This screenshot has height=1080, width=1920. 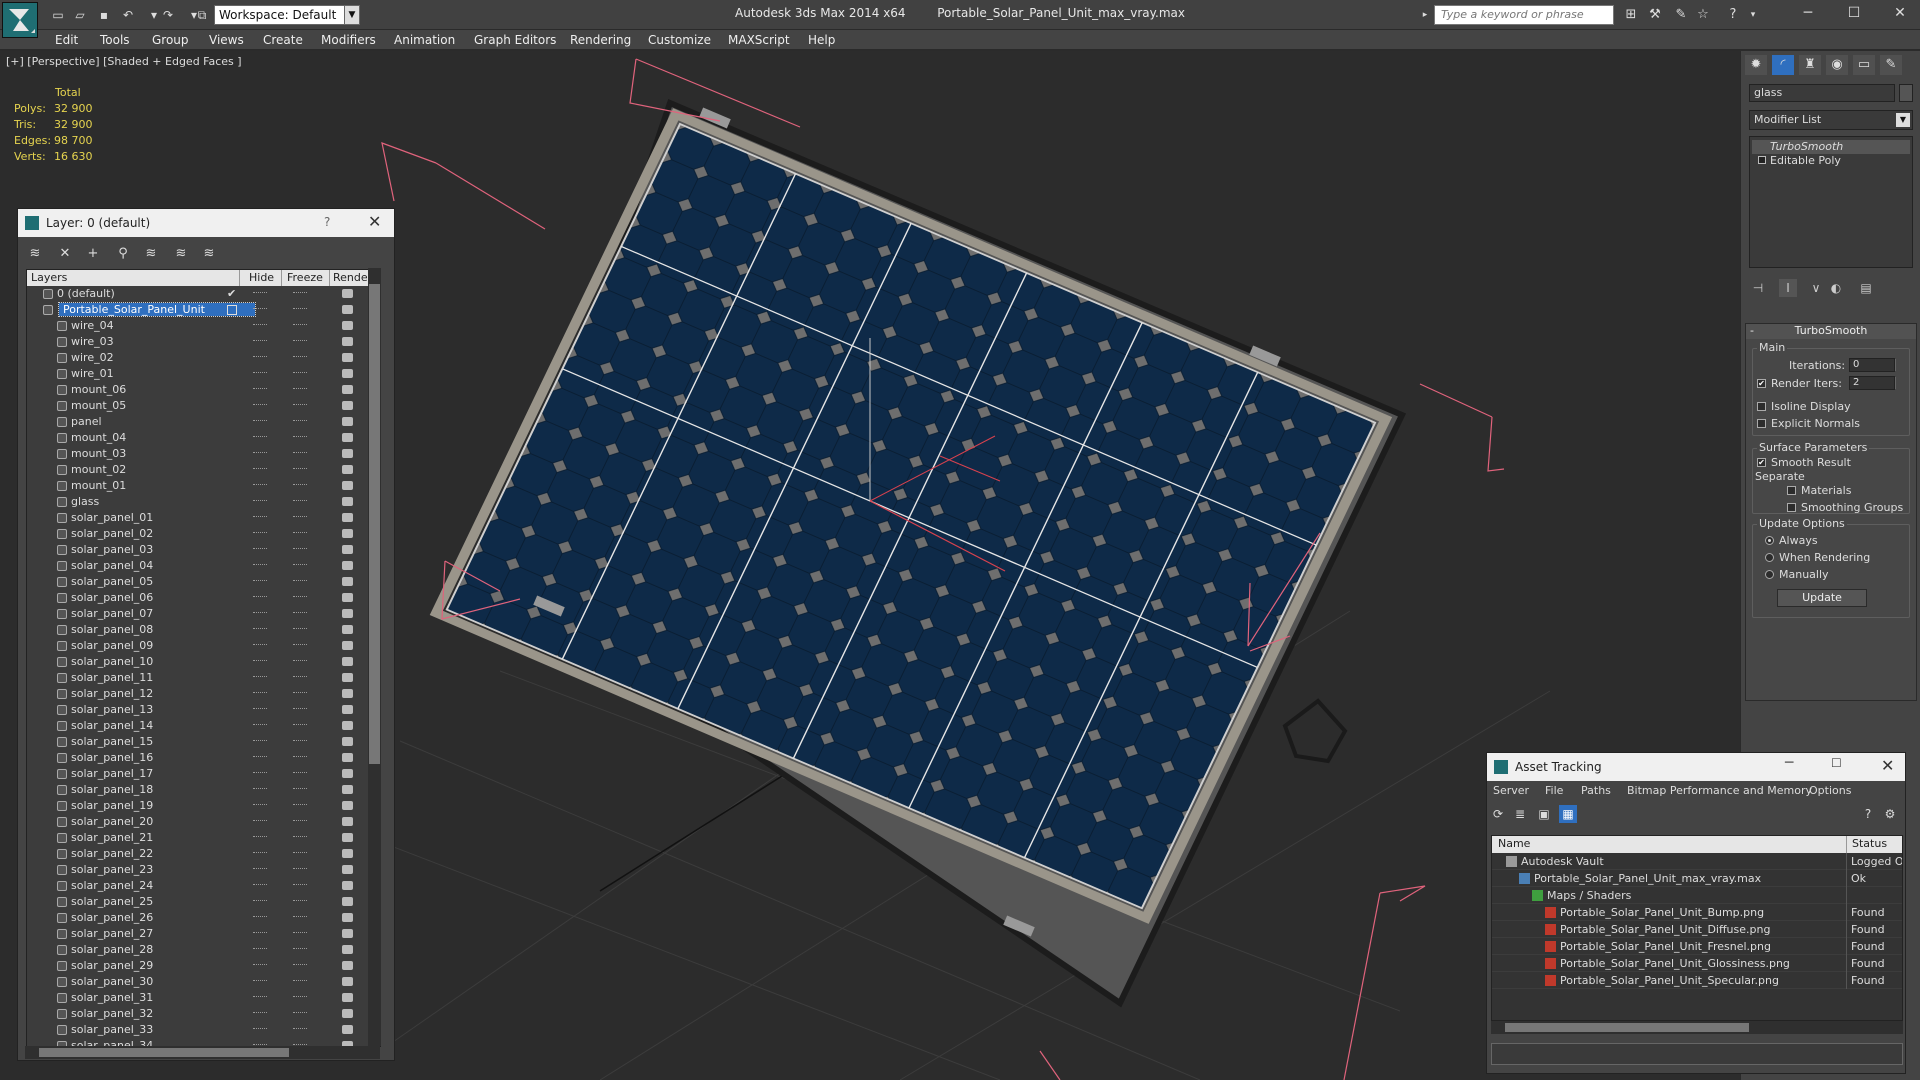 I want to click on menu-maxscript: MAXScript, so click(x=759, y=40).